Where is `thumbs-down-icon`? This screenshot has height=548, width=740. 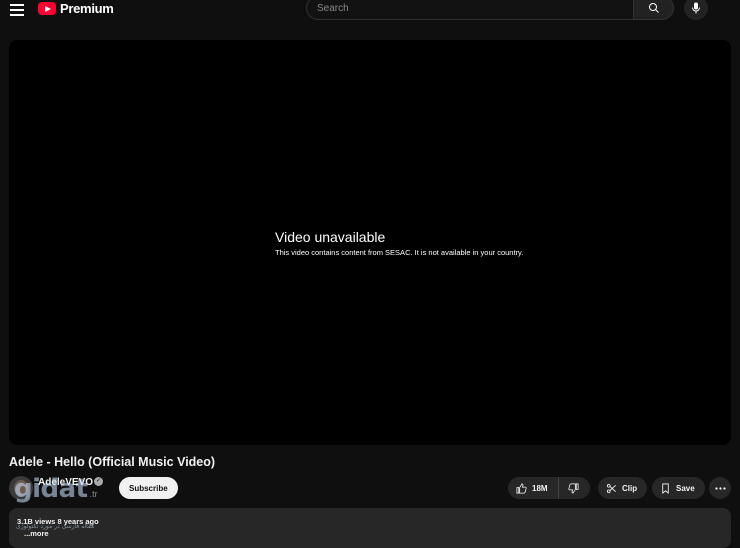
thumbs-down-icon is located at coordinates (573, 488).